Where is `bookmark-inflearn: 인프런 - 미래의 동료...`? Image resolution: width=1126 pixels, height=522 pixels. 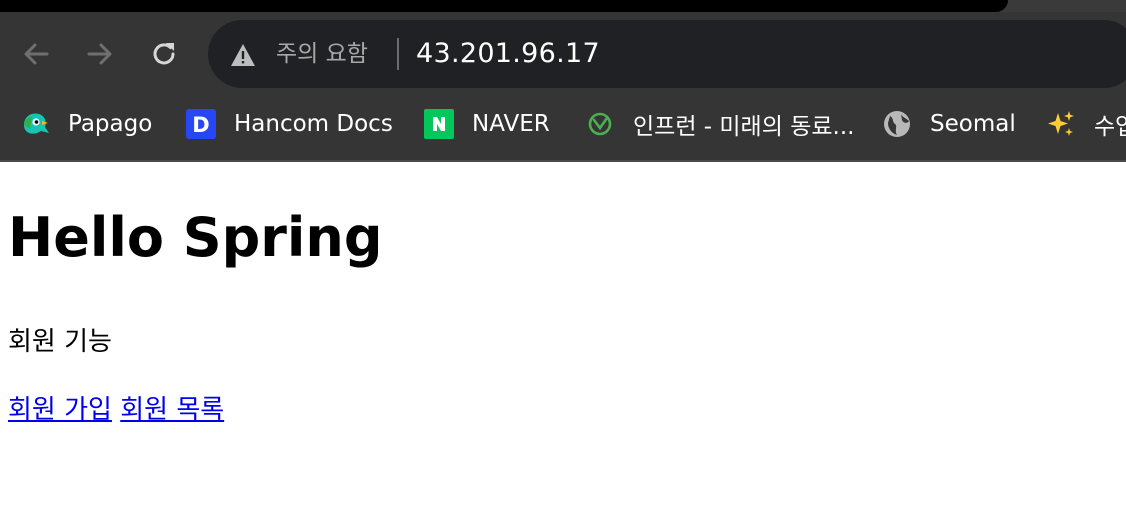
bookmark-inflearn: 인프런 - 미래의 동료... is located at coordinates (719, 124).